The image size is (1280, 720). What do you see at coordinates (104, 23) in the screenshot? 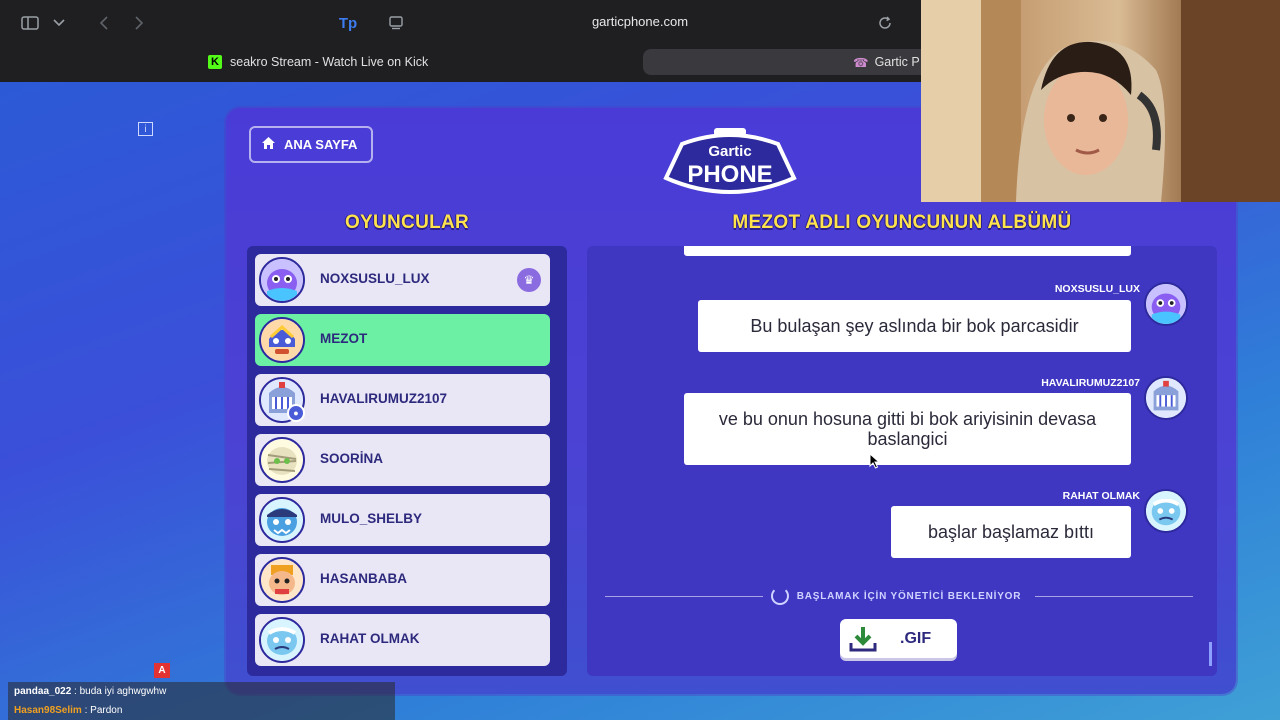
I see `back-icon` at bounding box center [104, 23].